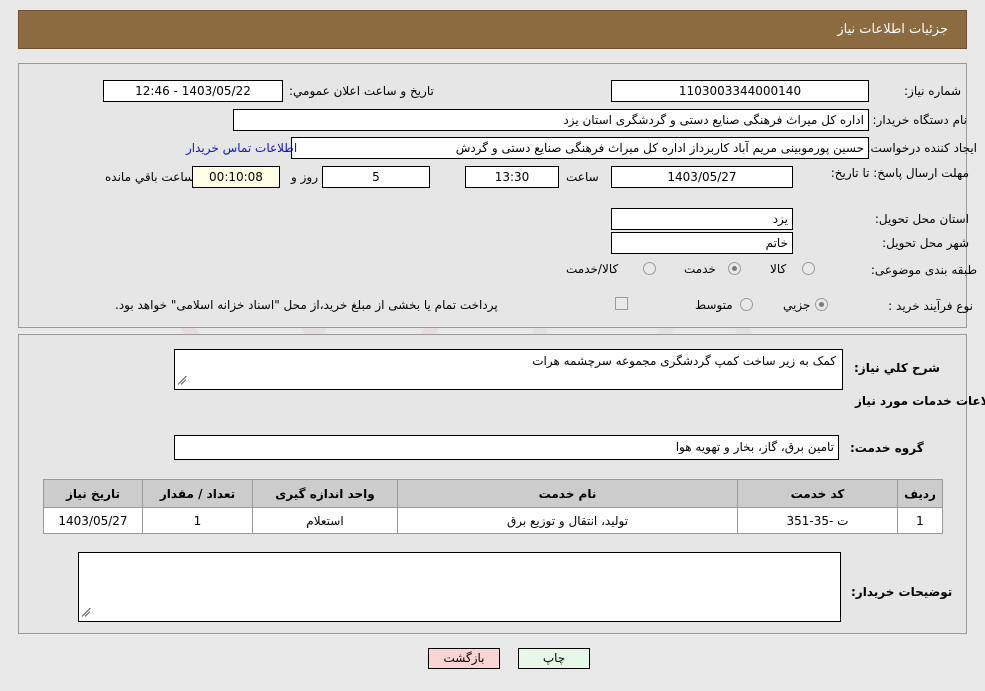  I want to click on column-header-quantity: تعداد / مقدار, so click(197, 493).